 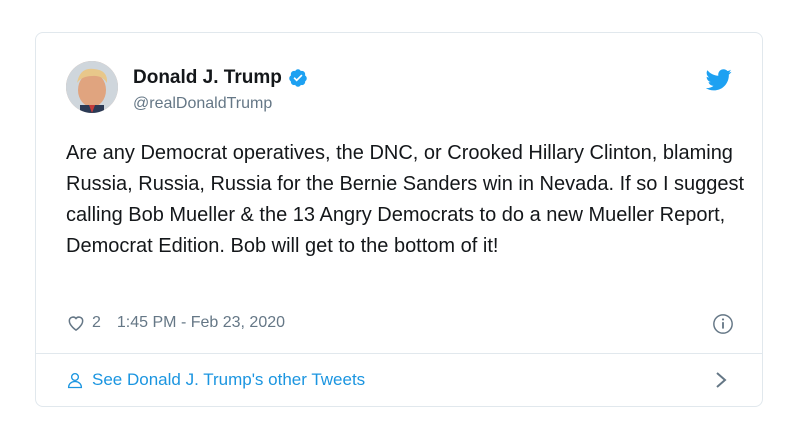 I want to click on avatar, so click(x=92, y=87).